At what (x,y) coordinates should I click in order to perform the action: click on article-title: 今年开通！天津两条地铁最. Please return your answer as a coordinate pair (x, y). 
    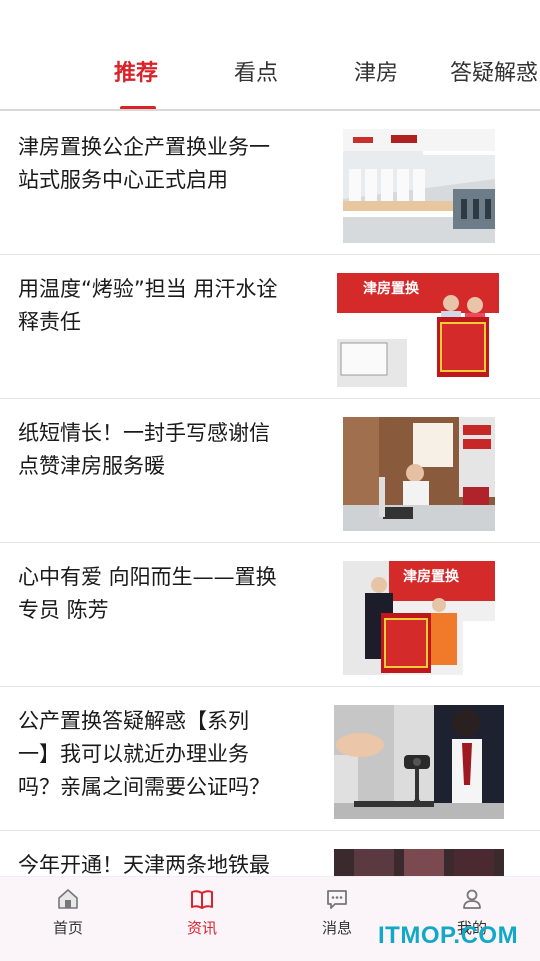
    Looking at the image, I should click on (144, 864).